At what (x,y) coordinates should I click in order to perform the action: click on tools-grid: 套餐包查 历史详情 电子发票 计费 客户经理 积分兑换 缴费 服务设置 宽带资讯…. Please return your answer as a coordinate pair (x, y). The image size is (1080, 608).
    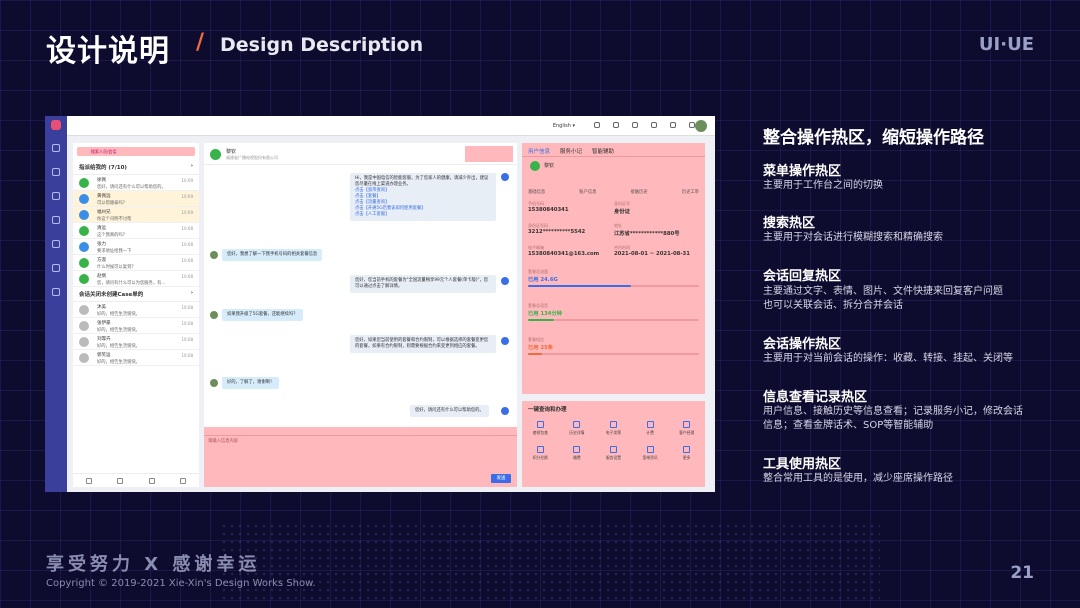
    Looking at the image, I should click on (613, 441).